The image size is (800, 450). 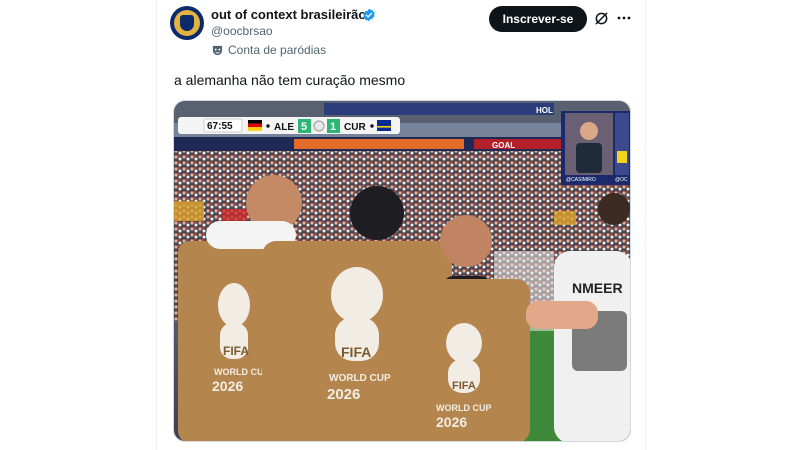 I want to click on home-team: ALE, so click(x=284, y=127).